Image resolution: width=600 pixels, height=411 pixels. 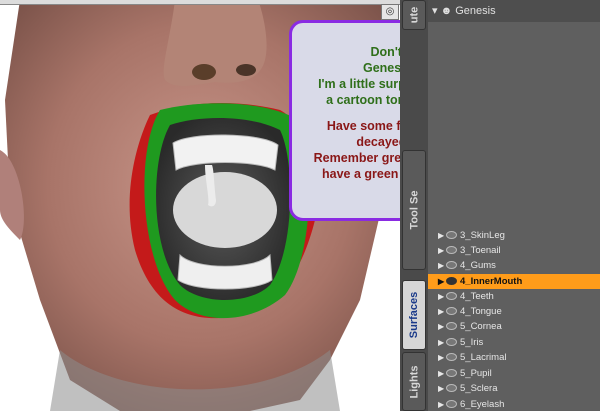 I want to click on callout-line: Remember green blooded aliens would, so click(x=356, y=158).